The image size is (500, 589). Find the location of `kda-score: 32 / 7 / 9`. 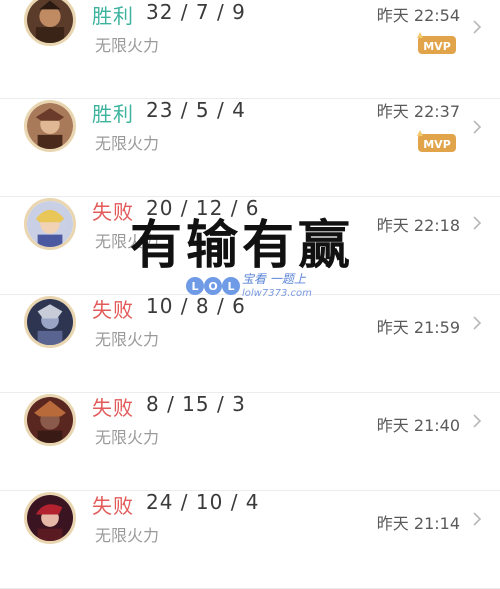

kda-score: 32 / 7 / 9 is located at coordinates (196, 12).